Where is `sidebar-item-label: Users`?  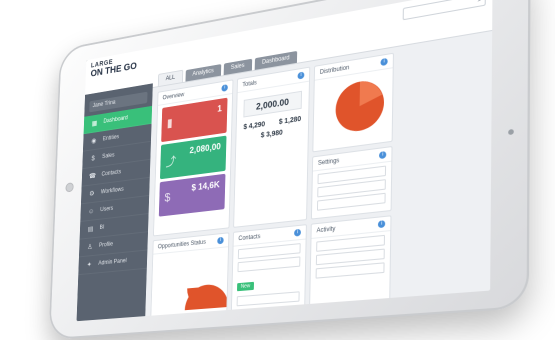
sidebar-item-label: Users is located at coordinates (107, 209).